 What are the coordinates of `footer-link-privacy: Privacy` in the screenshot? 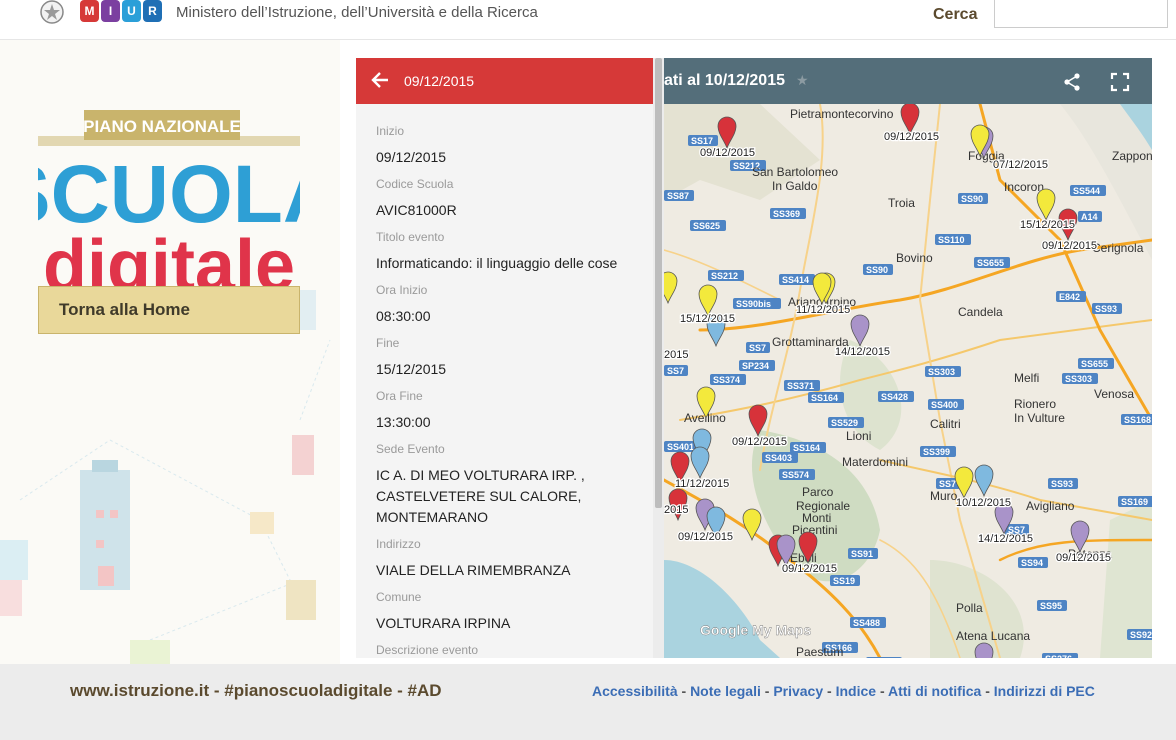 It's located at (798, 691).